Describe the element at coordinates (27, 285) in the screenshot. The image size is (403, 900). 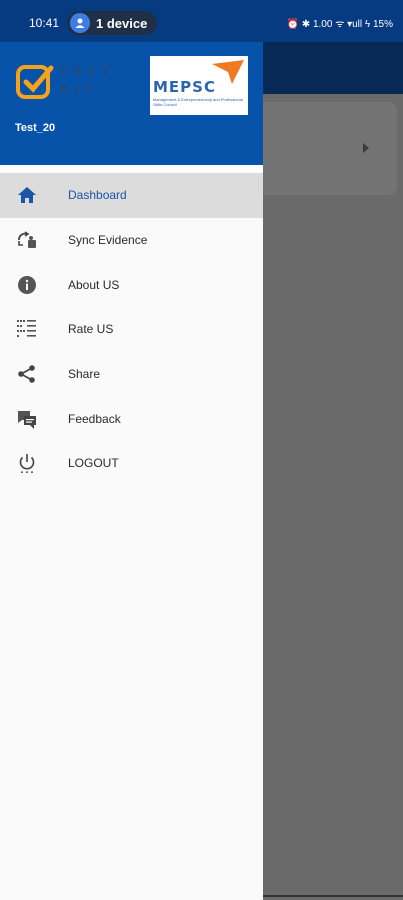
I see `info-icon` at that location.